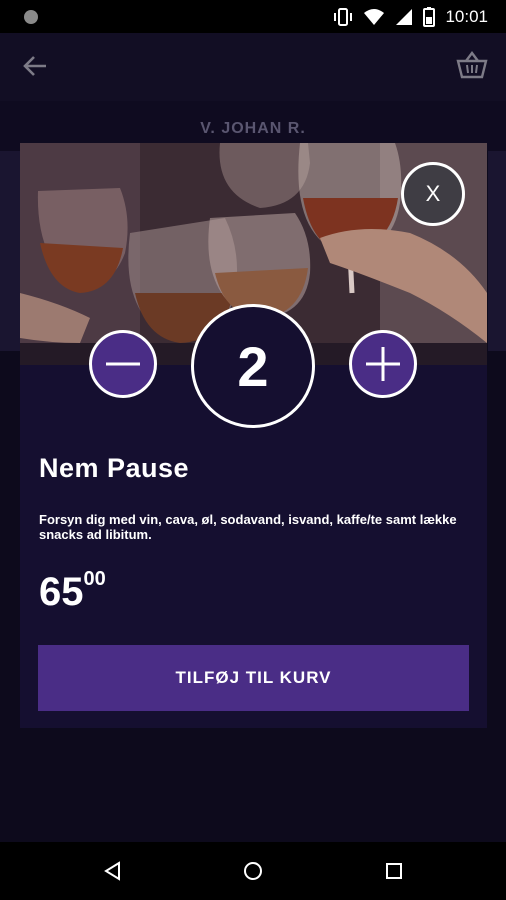  I want to click on add-to-basket-button: TILFØJ TIL KURV, so click(253, 678).